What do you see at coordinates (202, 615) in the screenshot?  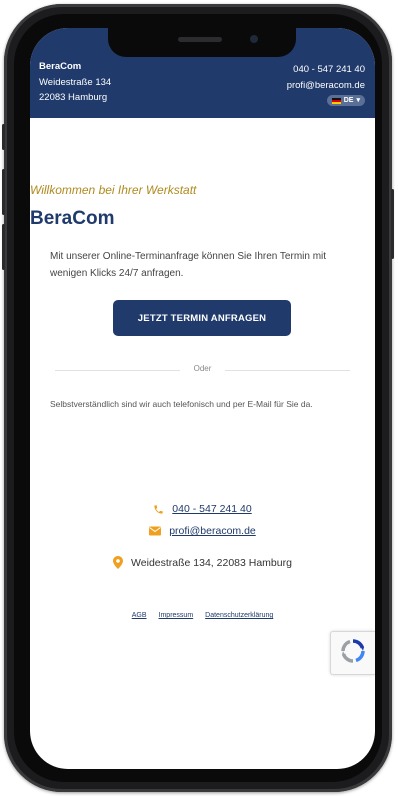 I see `footer-links: AGB Impressum Datenschutzerklärung` at bounding box center [202, 615].